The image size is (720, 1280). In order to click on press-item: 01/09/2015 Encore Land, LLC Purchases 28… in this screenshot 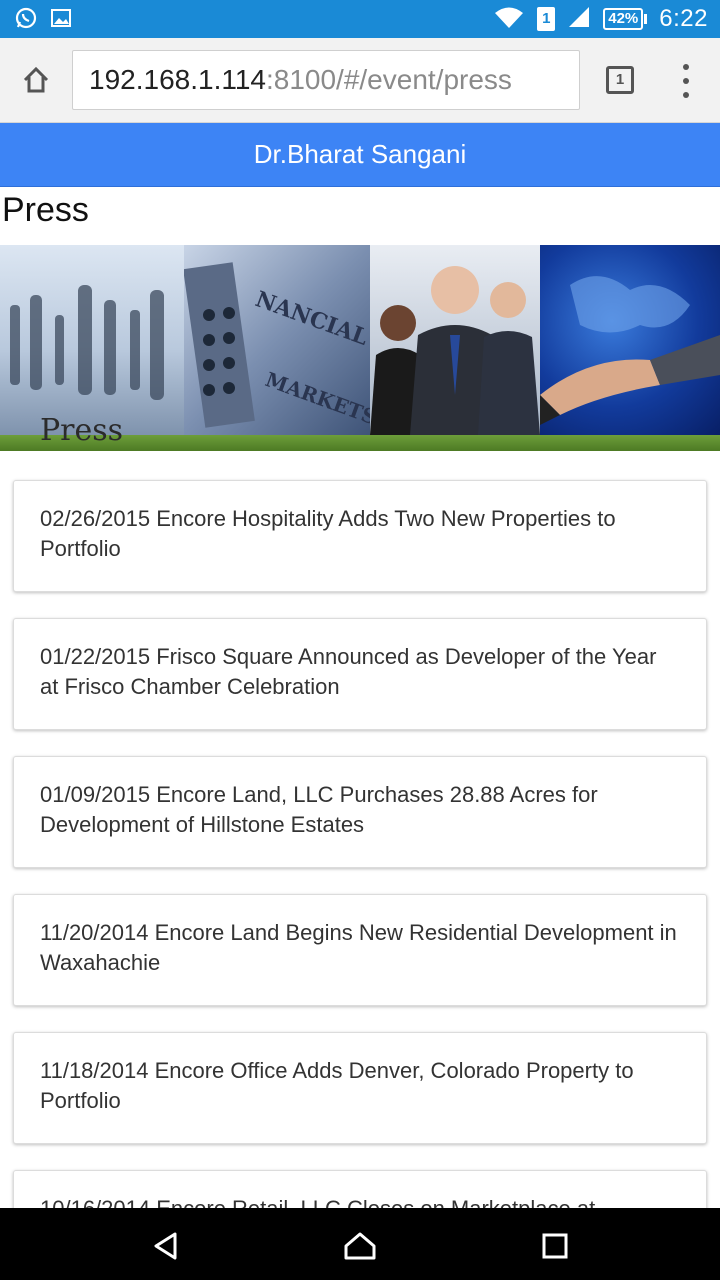, I will do `click(360, 812)`.